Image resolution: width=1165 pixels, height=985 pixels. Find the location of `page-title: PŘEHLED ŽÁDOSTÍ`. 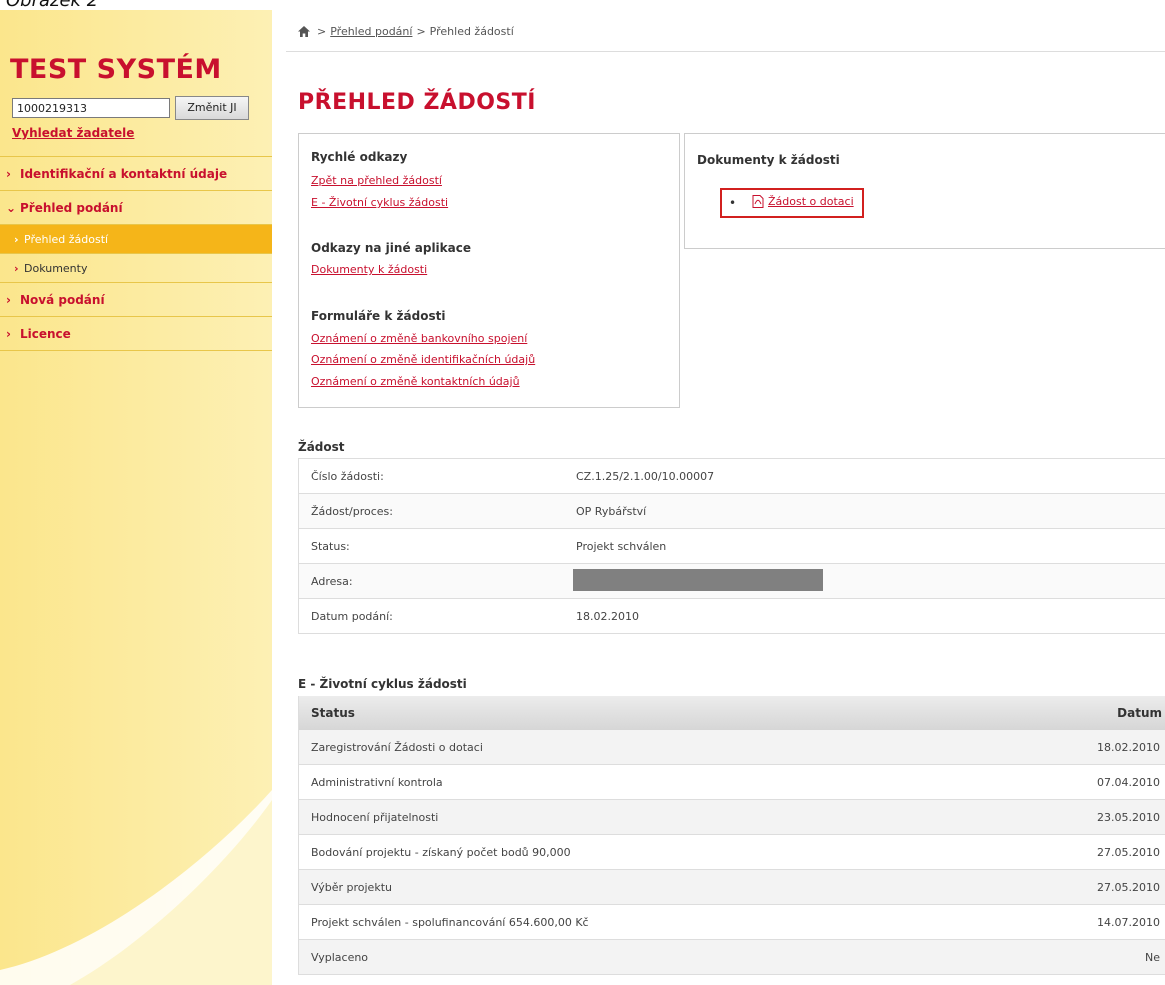

page-title: PŘEHLED ŽÁDOSTÍ is located at coordinates (417, 102).